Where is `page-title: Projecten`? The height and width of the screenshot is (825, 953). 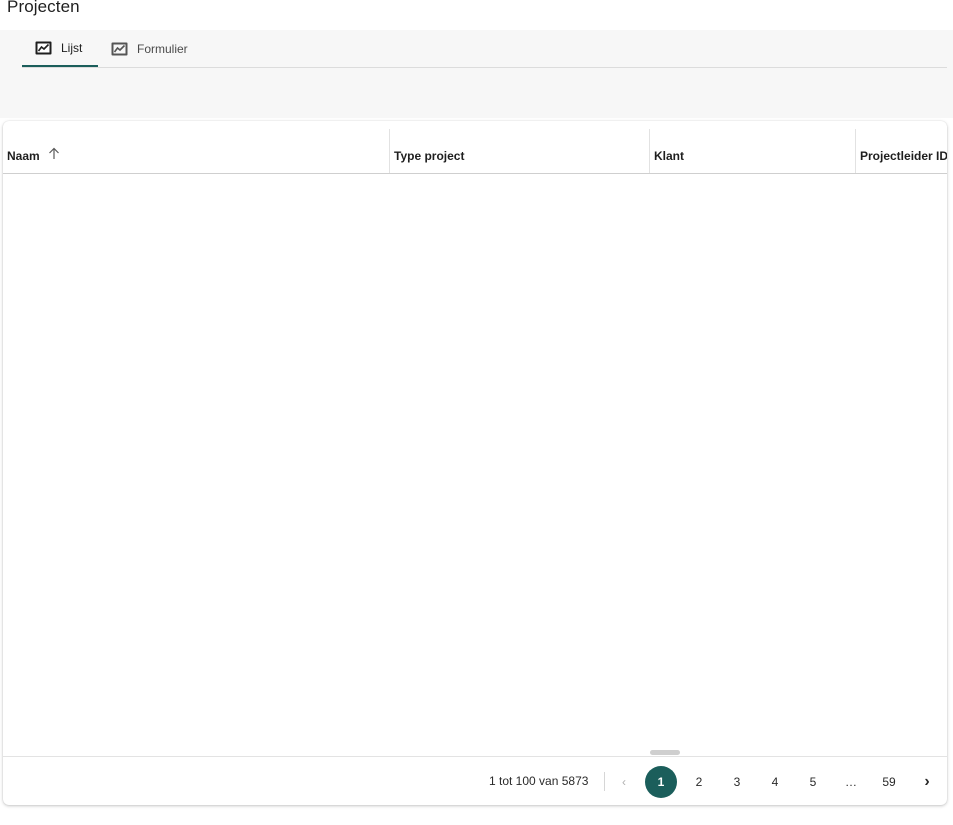 page-title: Projecten is located at coordinates (43, 8).